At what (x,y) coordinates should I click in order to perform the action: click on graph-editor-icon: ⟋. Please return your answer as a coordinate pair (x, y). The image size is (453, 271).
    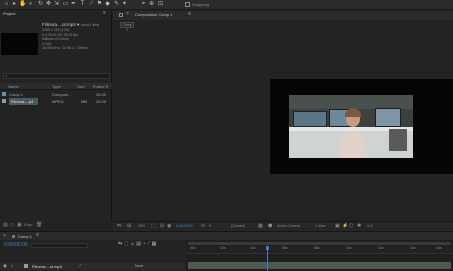
    Looking at the image, I should click on (149, 244).